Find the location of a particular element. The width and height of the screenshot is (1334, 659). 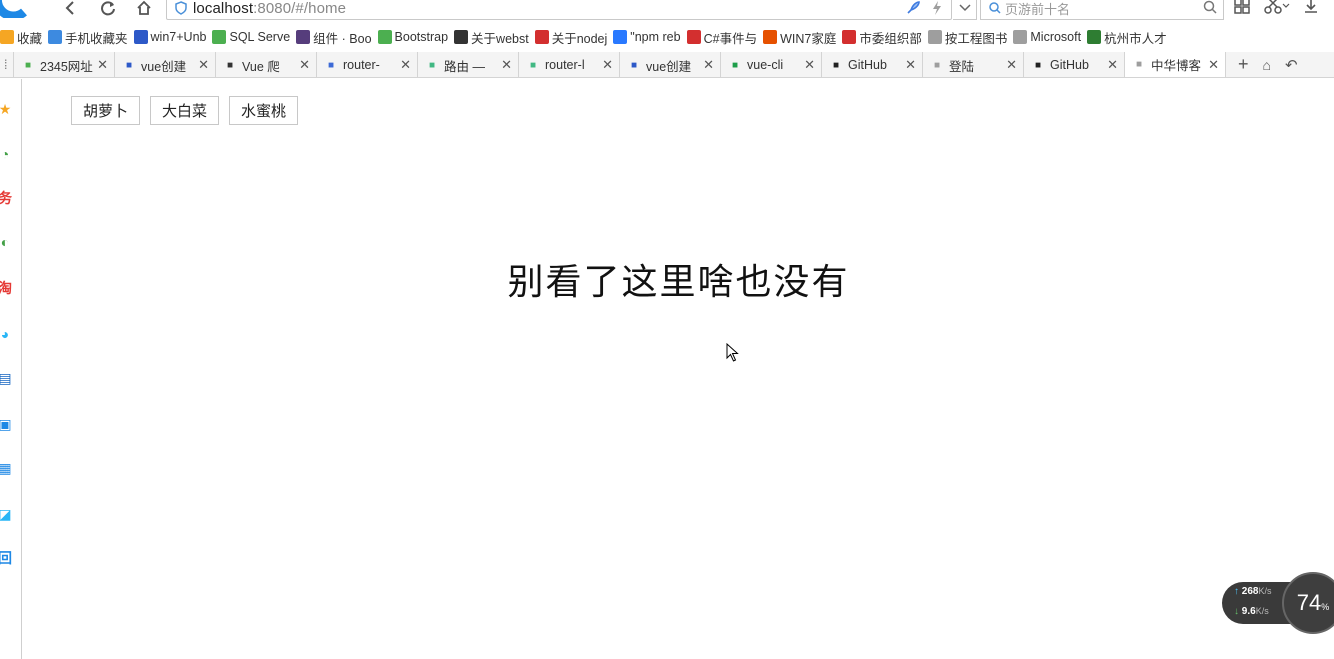

address-bar: localhost:8080/#/home is located at coordinates (559, 10).